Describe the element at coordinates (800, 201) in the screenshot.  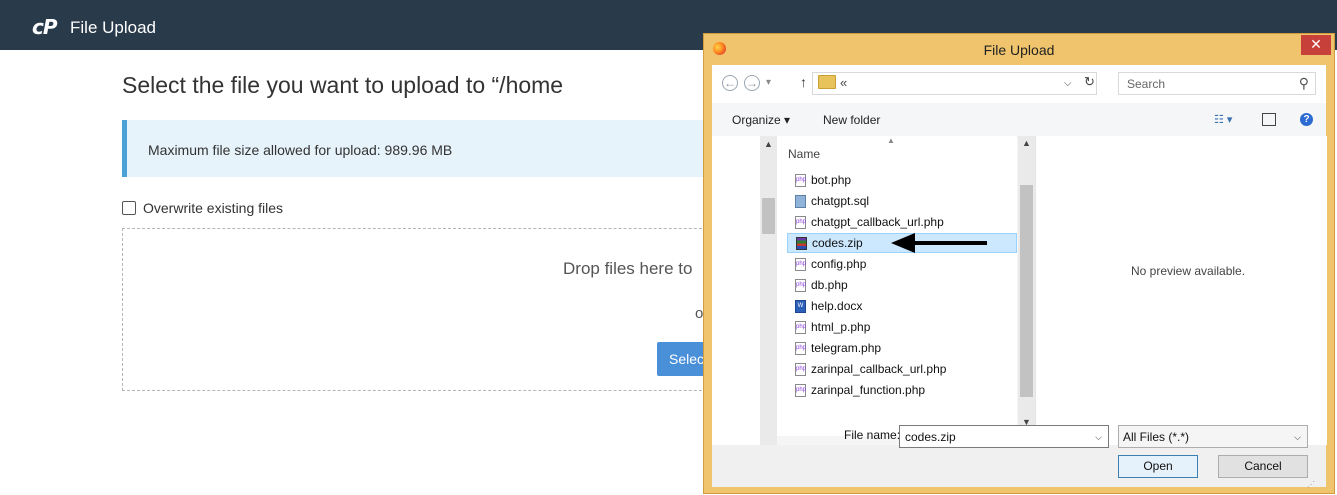
I see `sql-file-icon` at that location.